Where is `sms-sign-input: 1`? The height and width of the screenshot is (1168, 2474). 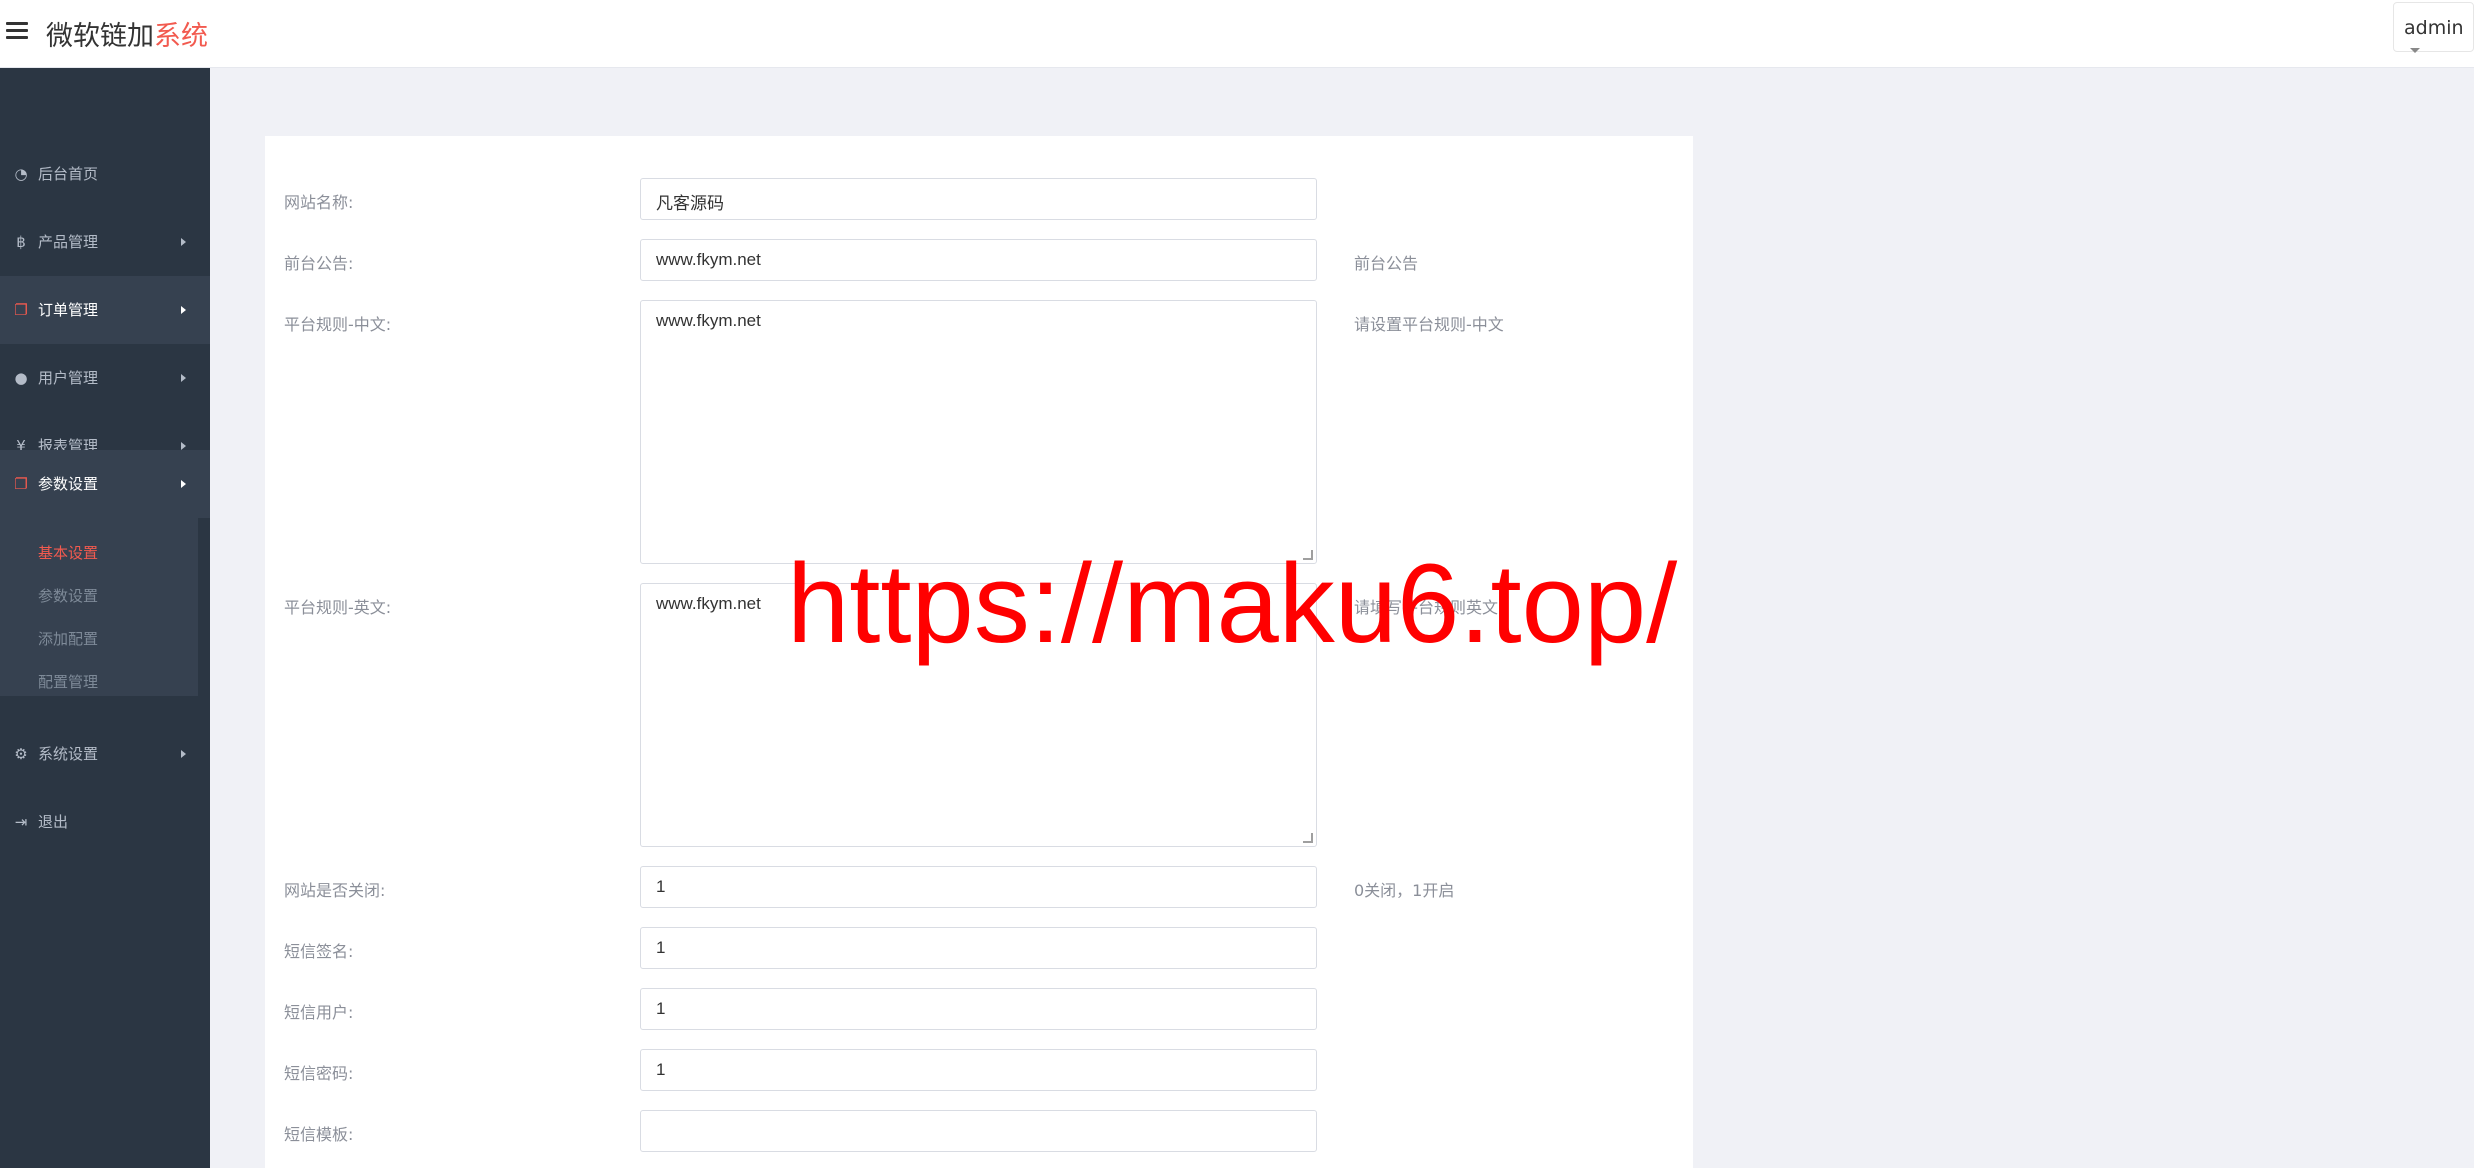 sms-sign-input: 1 is located at coordinates (978, 948).